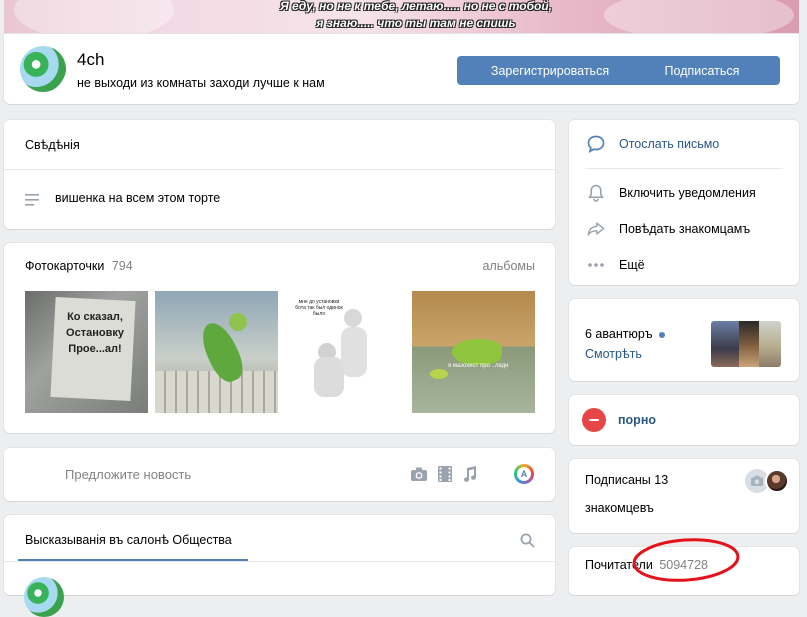 The image size is (807, 617). I want to click on info-card: Свѣдѣнія вишенка на всем этом торте, so click(279, 174).